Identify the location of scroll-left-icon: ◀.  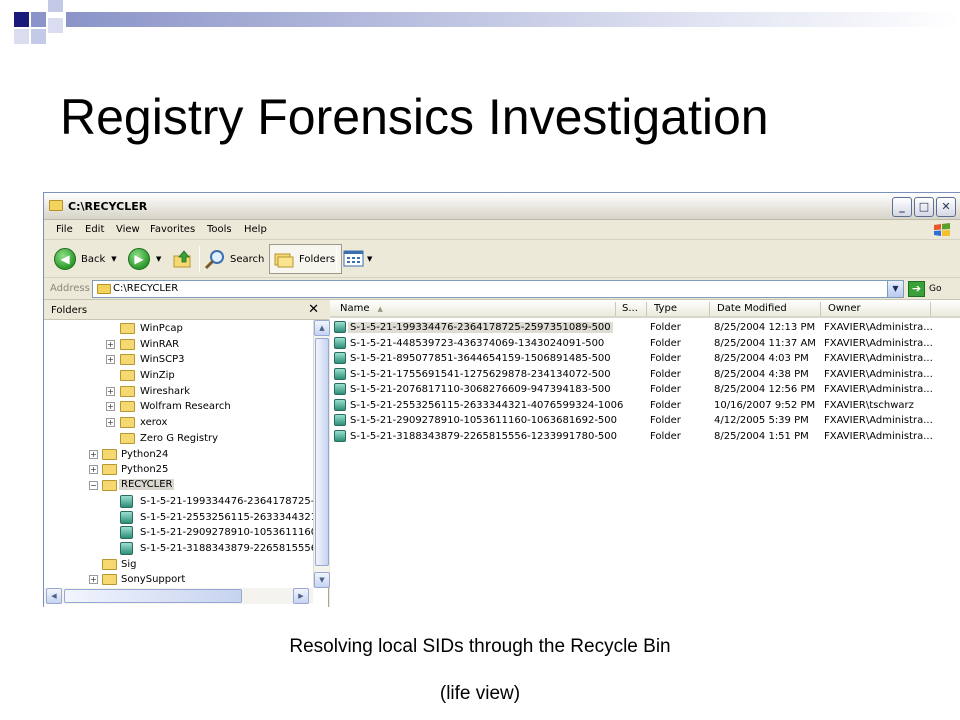
(54, 596).